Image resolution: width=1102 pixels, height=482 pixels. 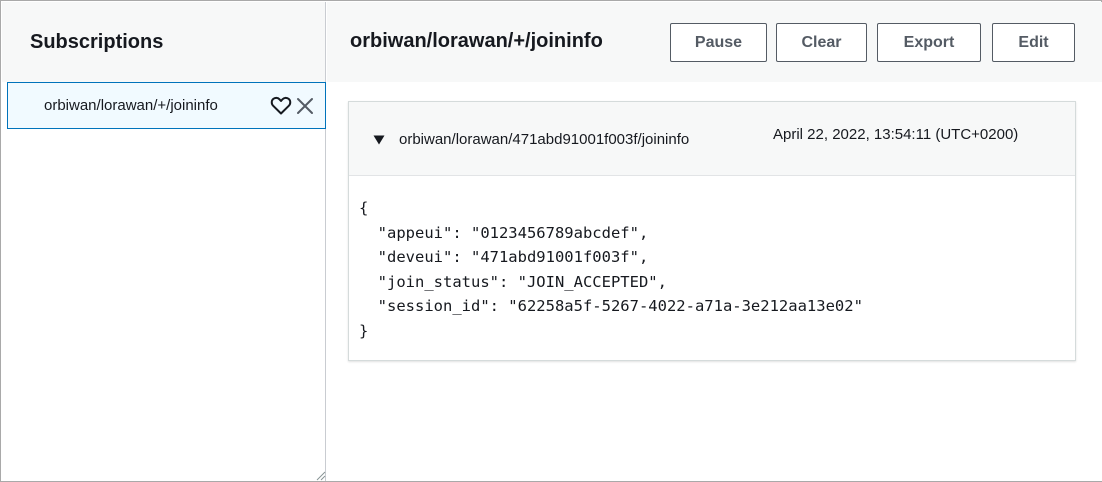 What do you see at coordinates (476, 41) in the screenshot?
I see `topic-title: orbiwan/lorawan/+/joininfo` at bounding box center [476, 41].